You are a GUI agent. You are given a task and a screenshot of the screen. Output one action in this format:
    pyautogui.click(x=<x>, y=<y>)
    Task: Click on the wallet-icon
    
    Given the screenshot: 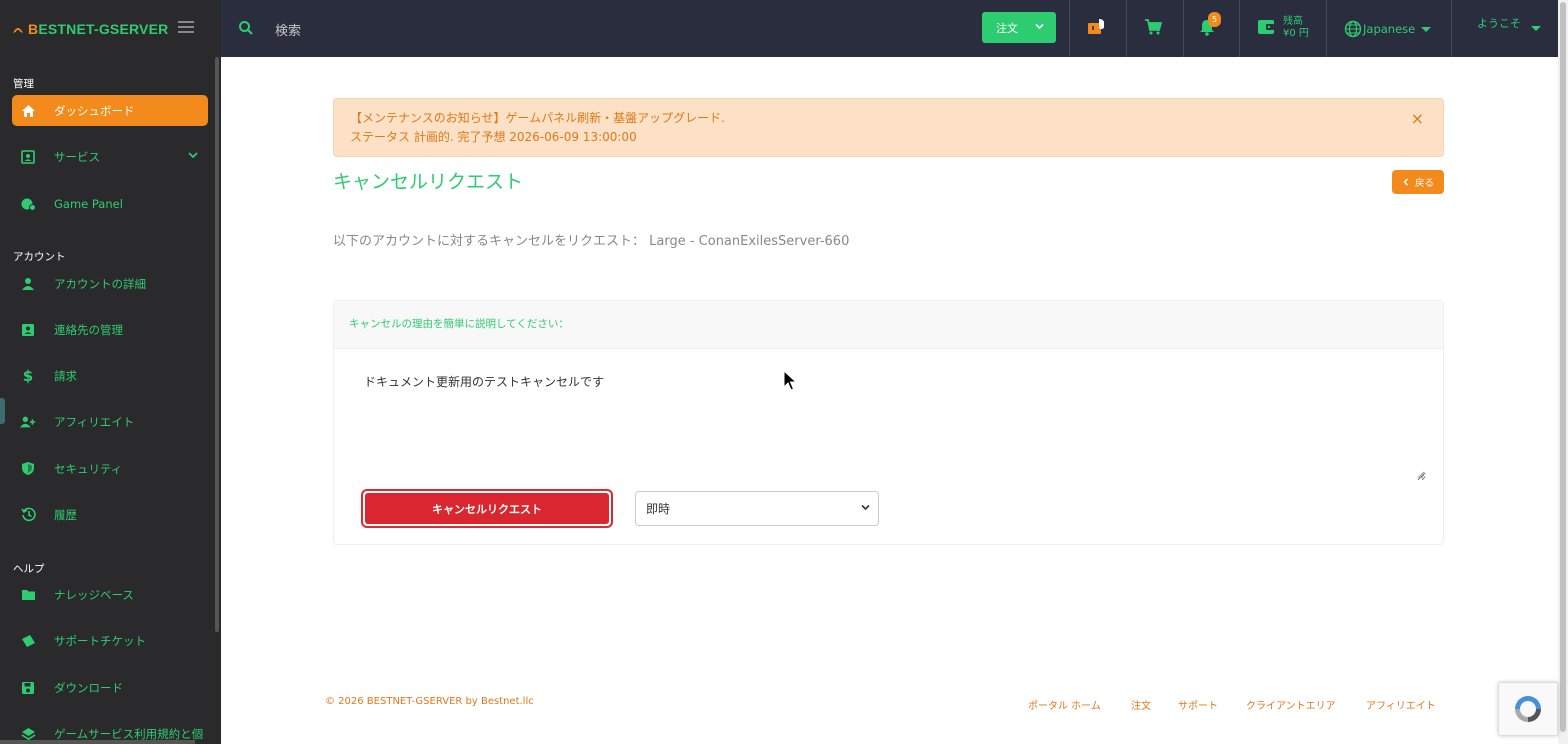 What is the action you would take?
    pyautogui.click(x=1266, y=29)
    